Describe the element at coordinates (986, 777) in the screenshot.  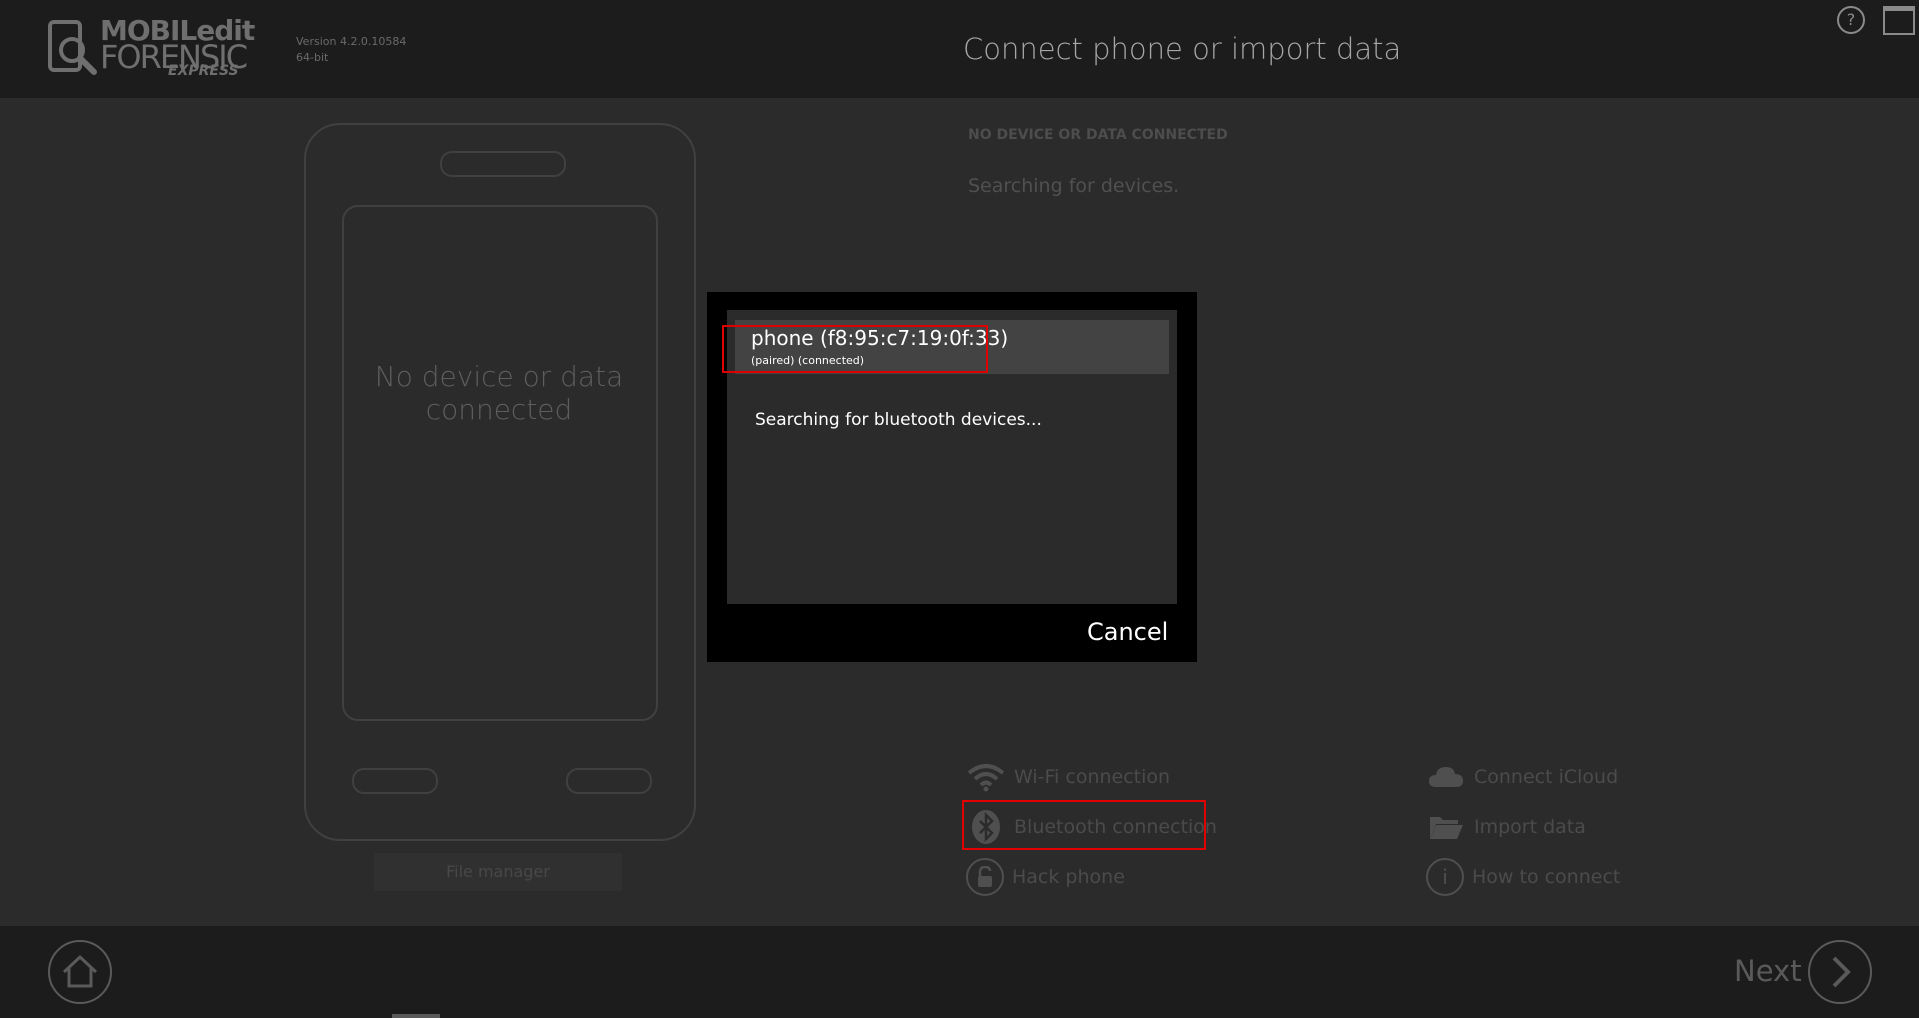
I see `wifi-icon` at that location.